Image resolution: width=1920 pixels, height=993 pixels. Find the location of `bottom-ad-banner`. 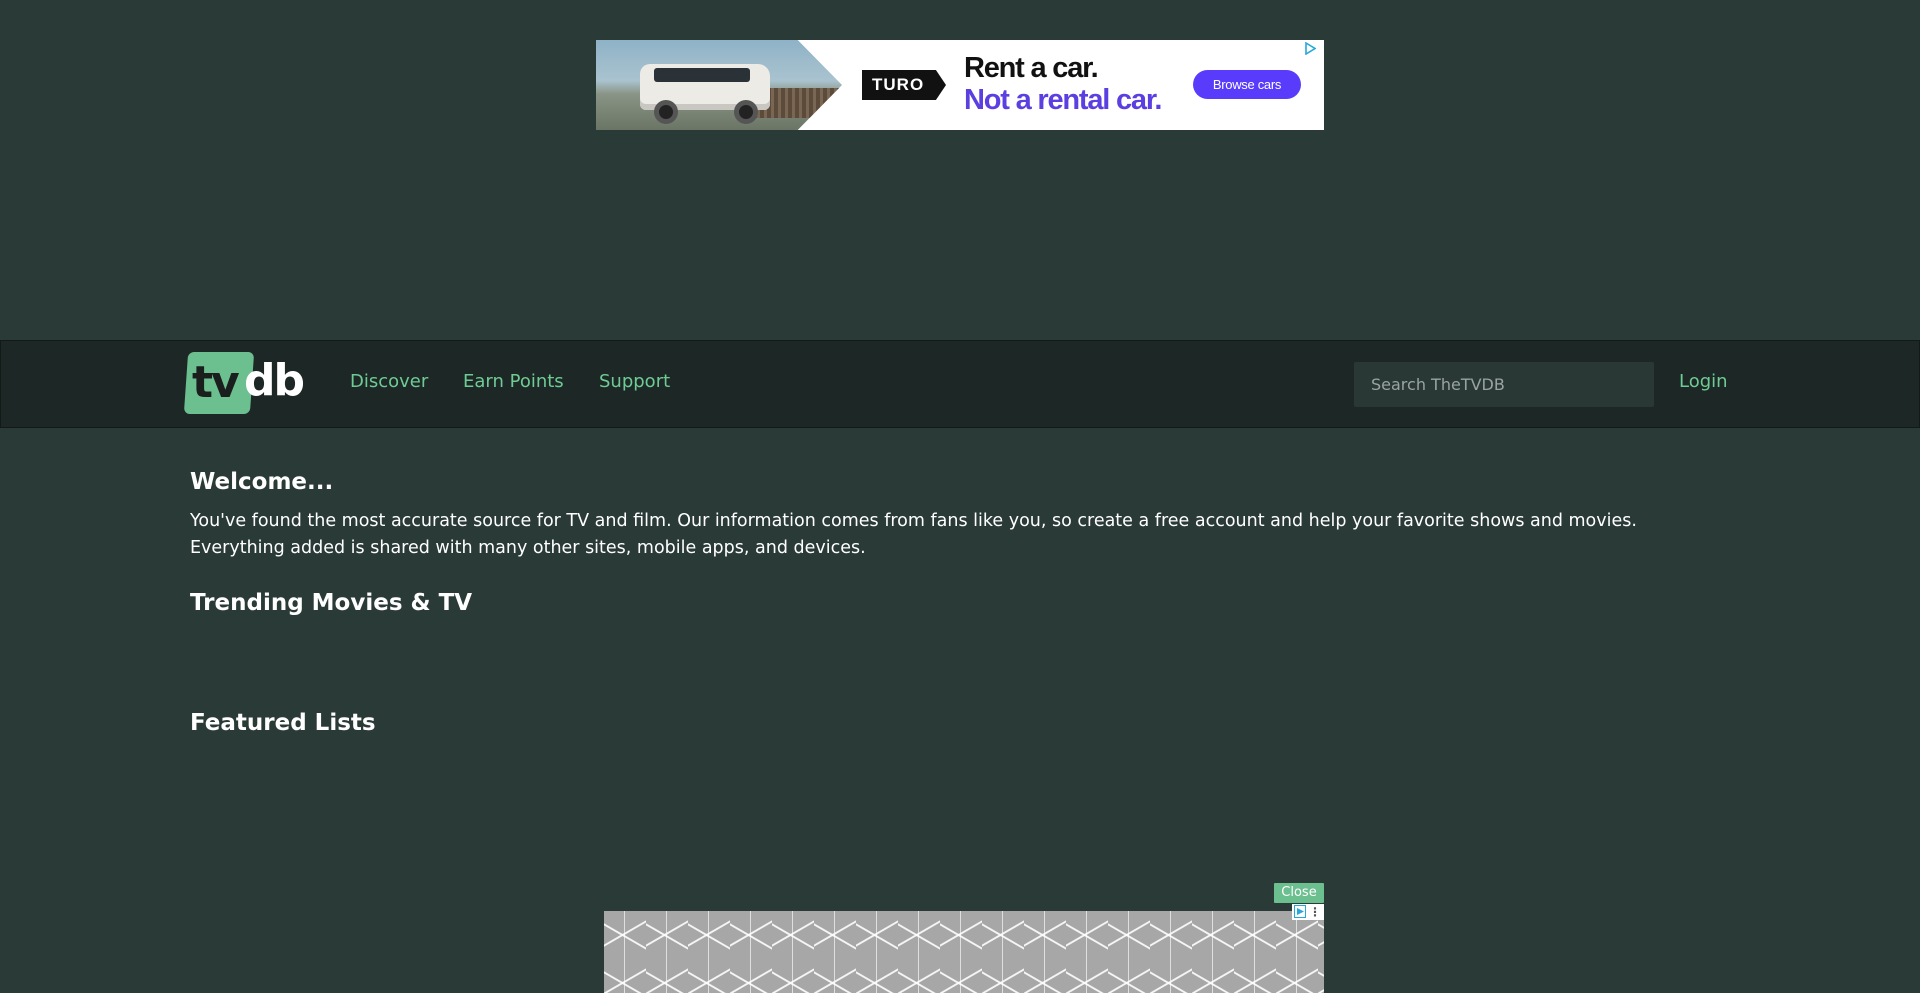

bottom-ad-banner is located at coordinates (964, 952).